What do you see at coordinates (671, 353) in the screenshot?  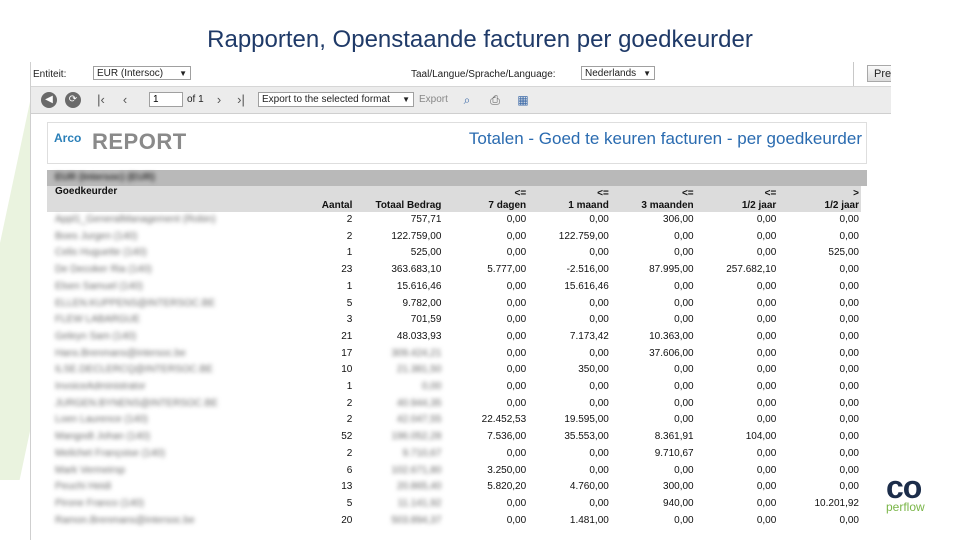 I see `table-cell-m3: 37.606,00` at bounding box center [671, 353].